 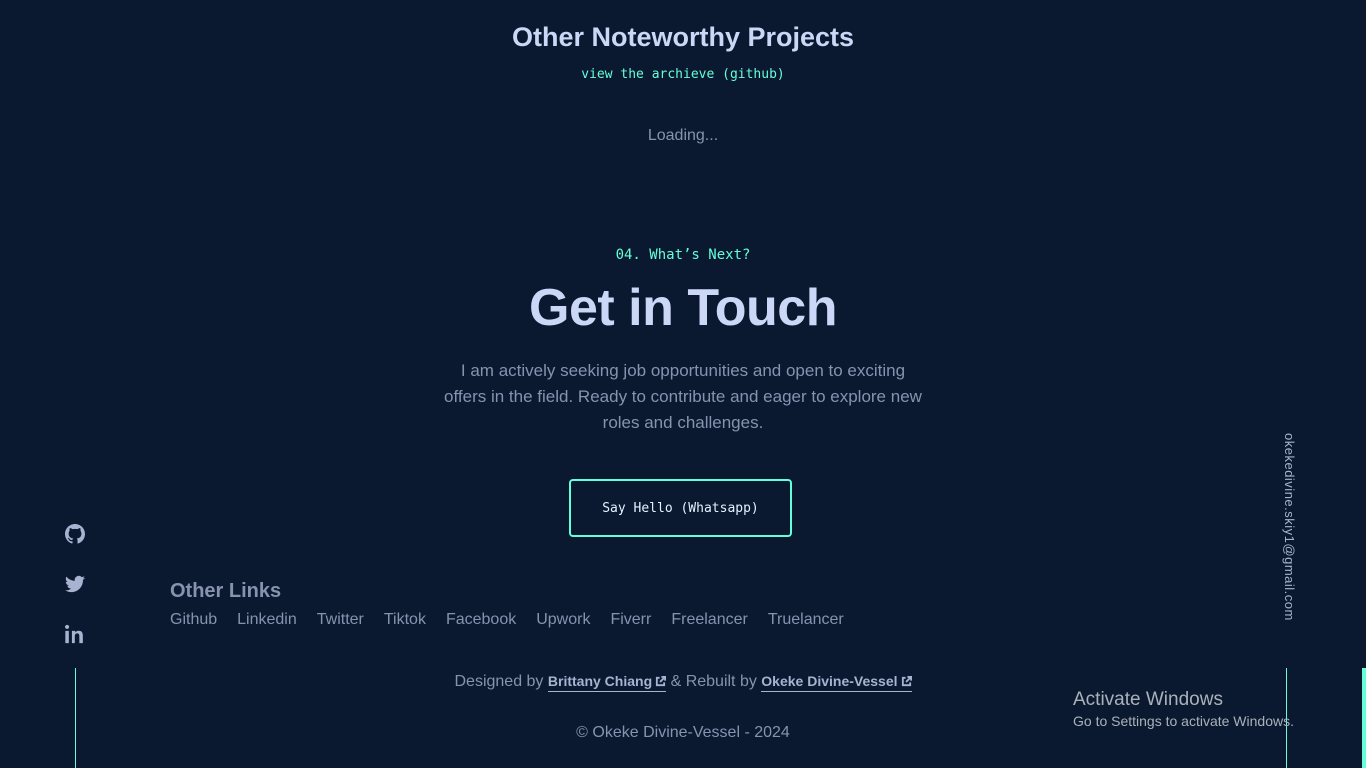 What do you see at coordinates (806, 620) in the screenshot?
I see `link-truelancer: Truelancer` at bounding box center [806, 620].